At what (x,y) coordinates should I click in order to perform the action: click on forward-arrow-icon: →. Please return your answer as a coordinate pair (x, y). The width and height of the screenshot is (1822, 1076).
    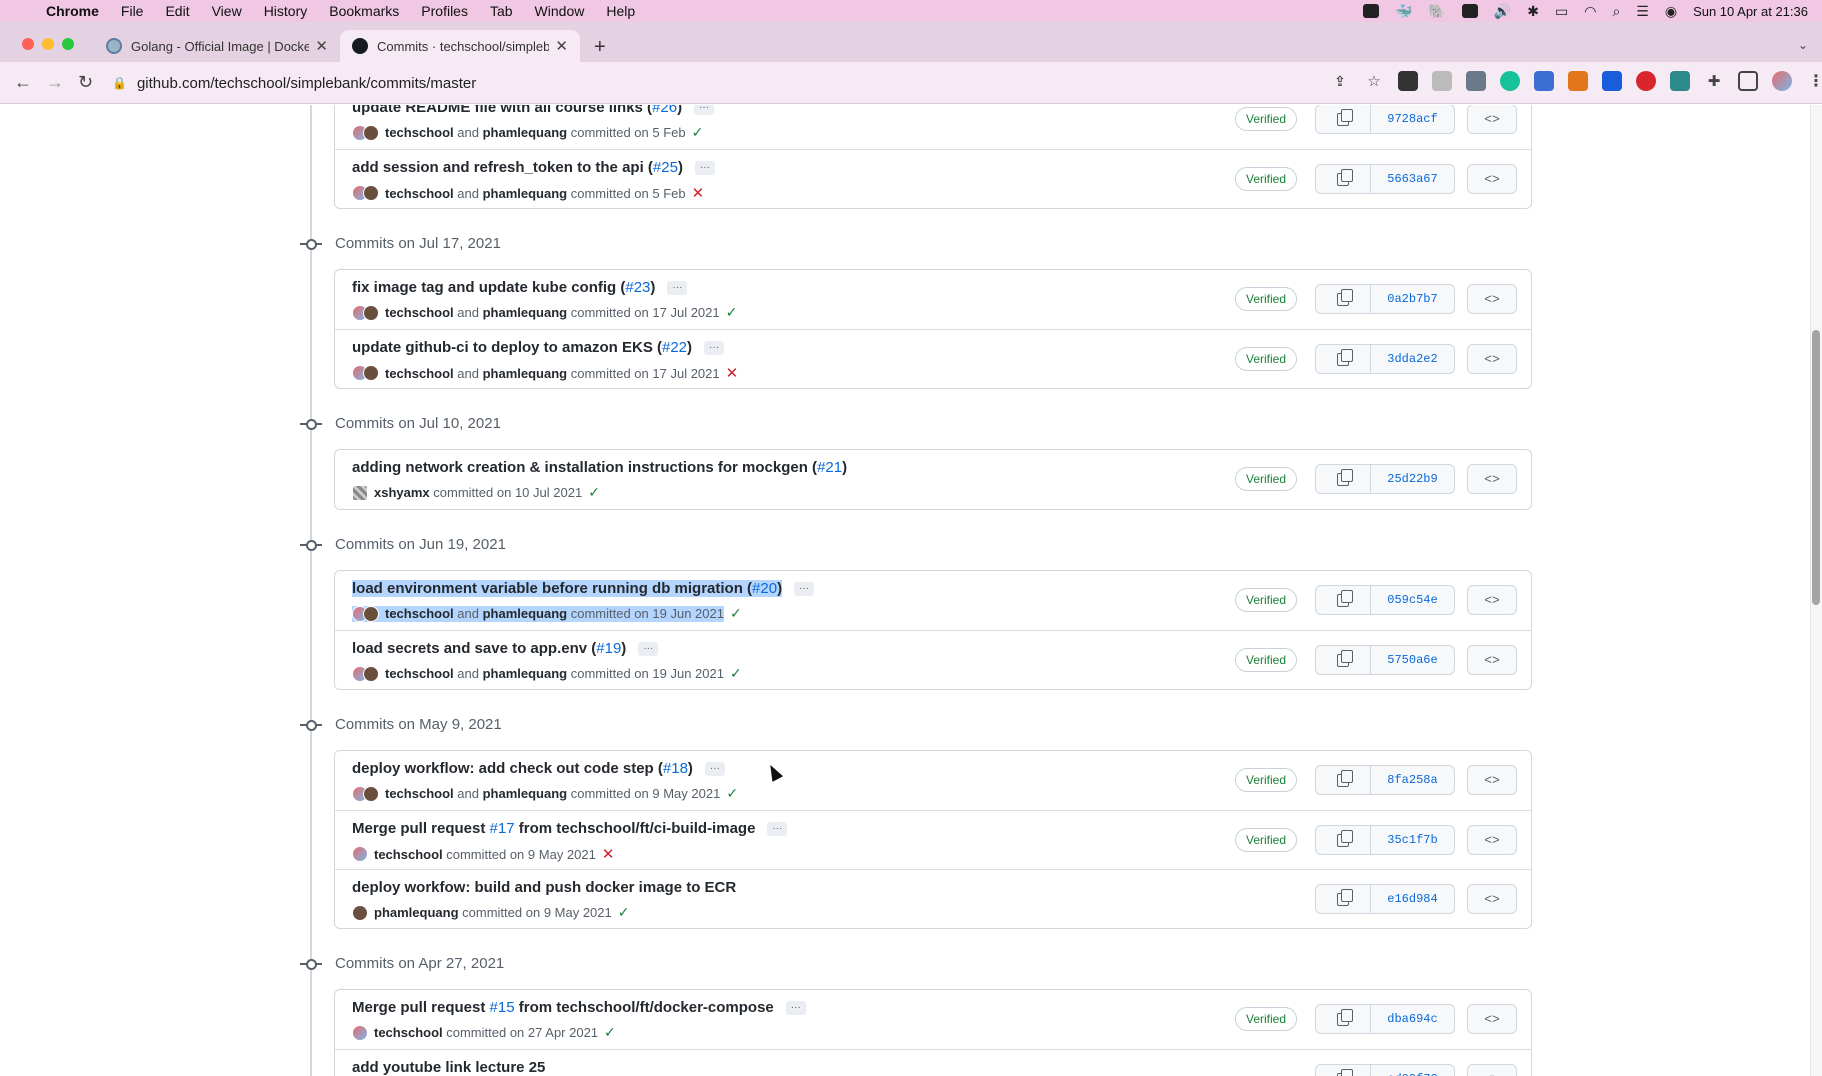
    Looking at the image, I should click on (55, 82).